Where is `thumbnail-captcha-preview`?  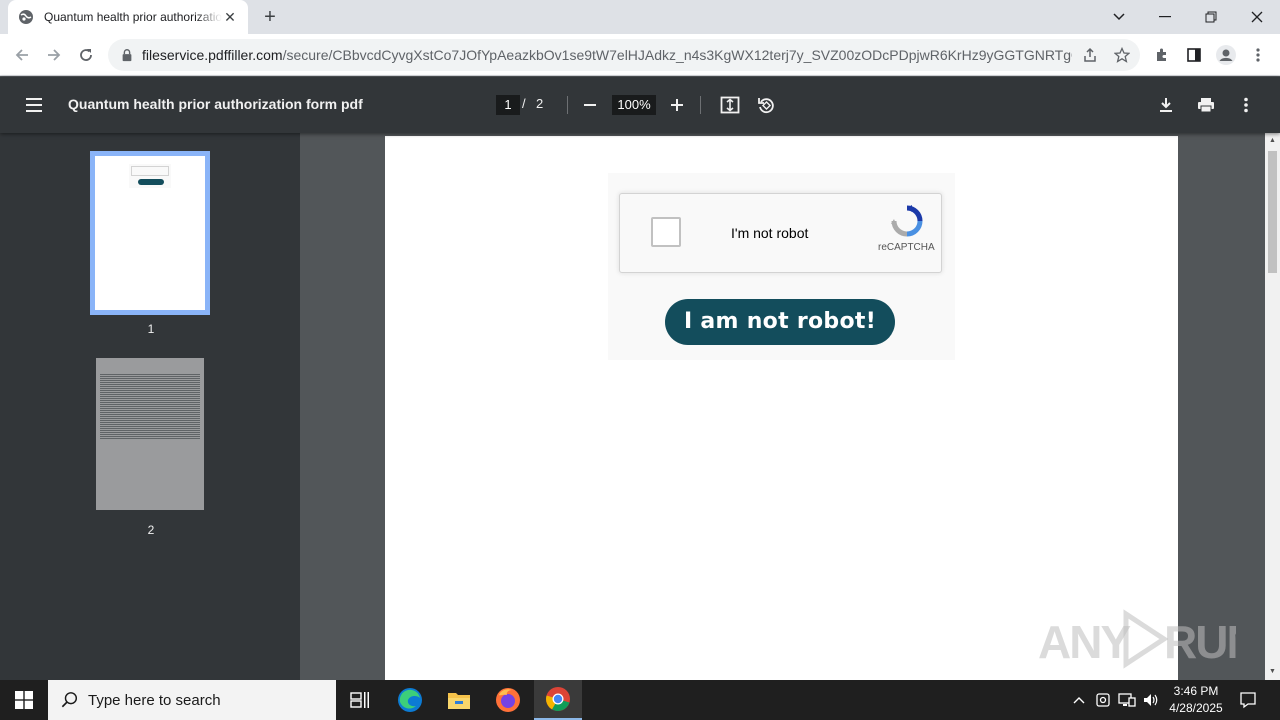 thumbnail-captcha-preview is located at coordinates (150, 176).